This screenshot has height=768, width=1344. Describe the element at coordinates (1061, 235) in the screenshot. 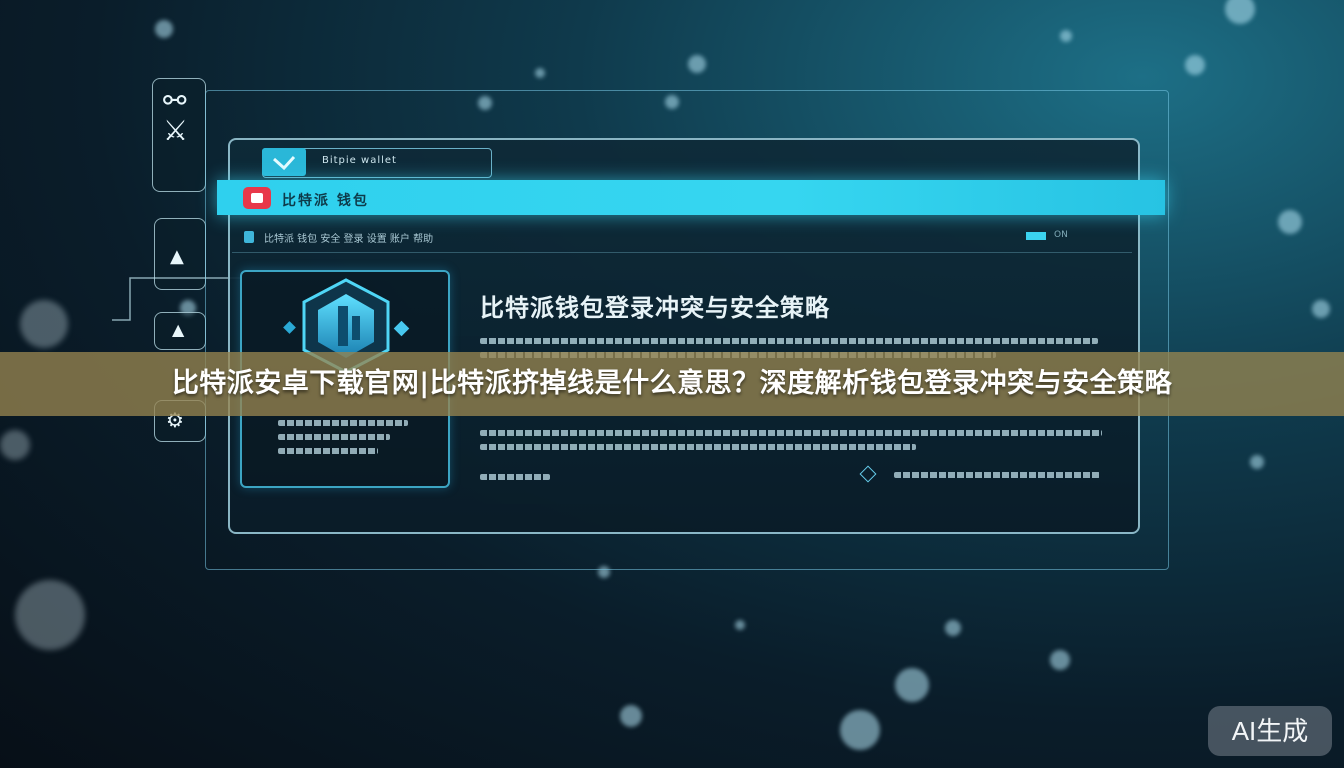

I see `nav-status-text: ON` at that location.